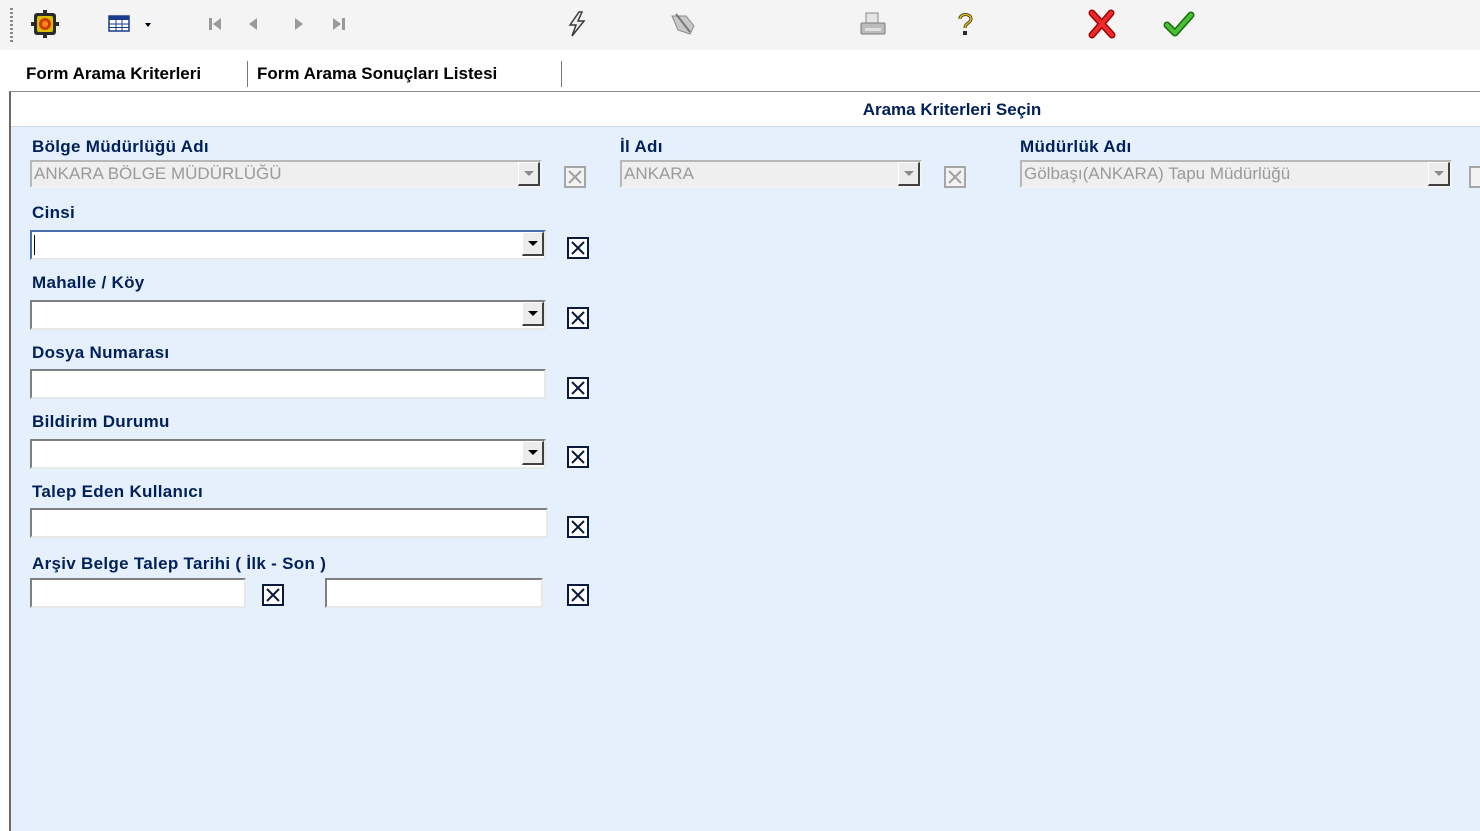  What do you see at coordinates (909, 174) in the screenshot?
I see `il-dropdown-button` at bounding box center [909, 174].